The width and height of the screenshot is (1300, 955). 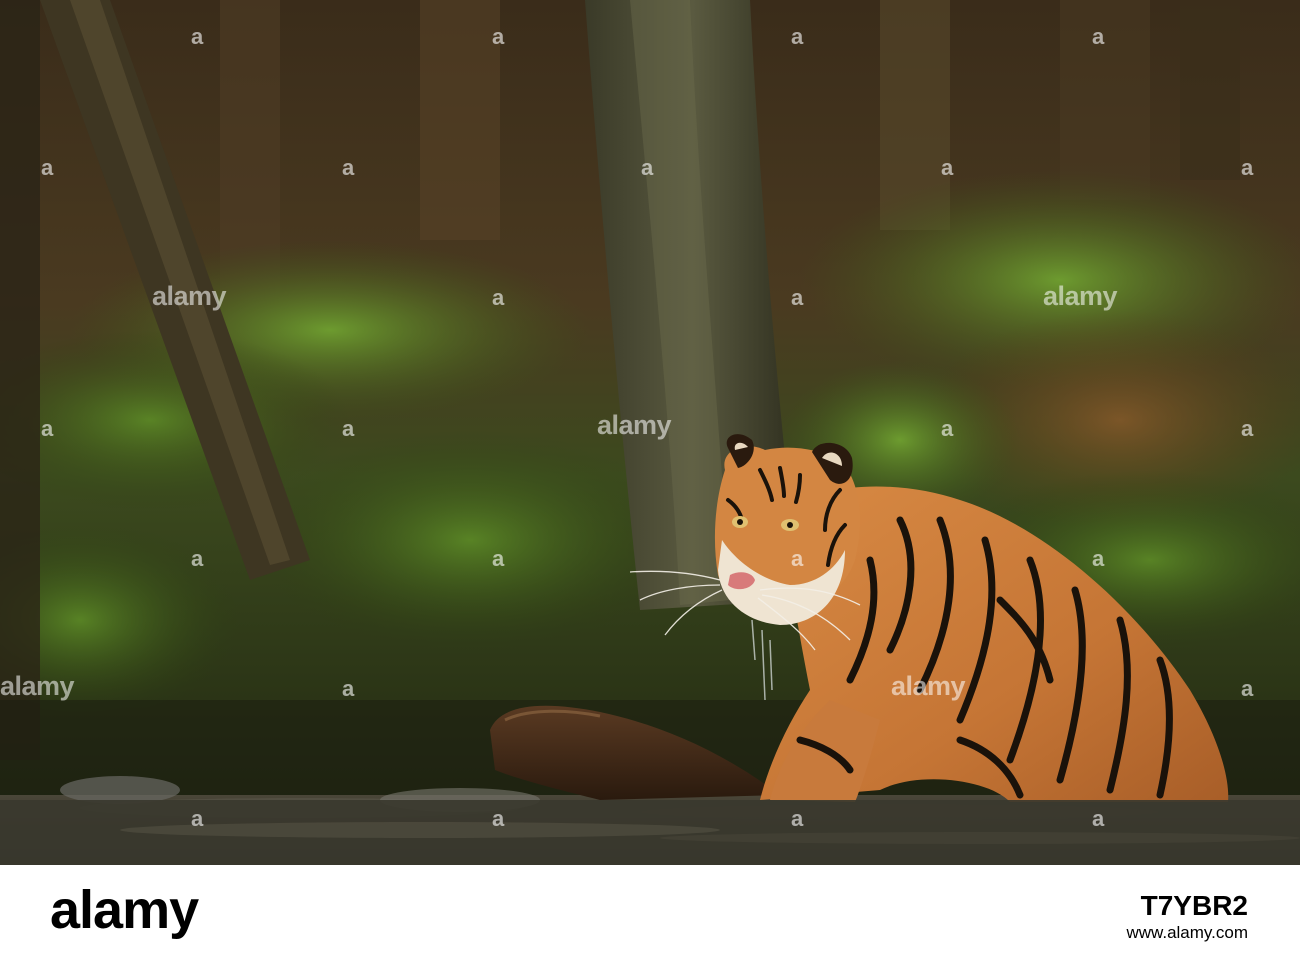 What do you see at coordinates (1187, 933) in the screenshot?
I see `site-url: www.alamy.com` at bounding box center [1187, 933].